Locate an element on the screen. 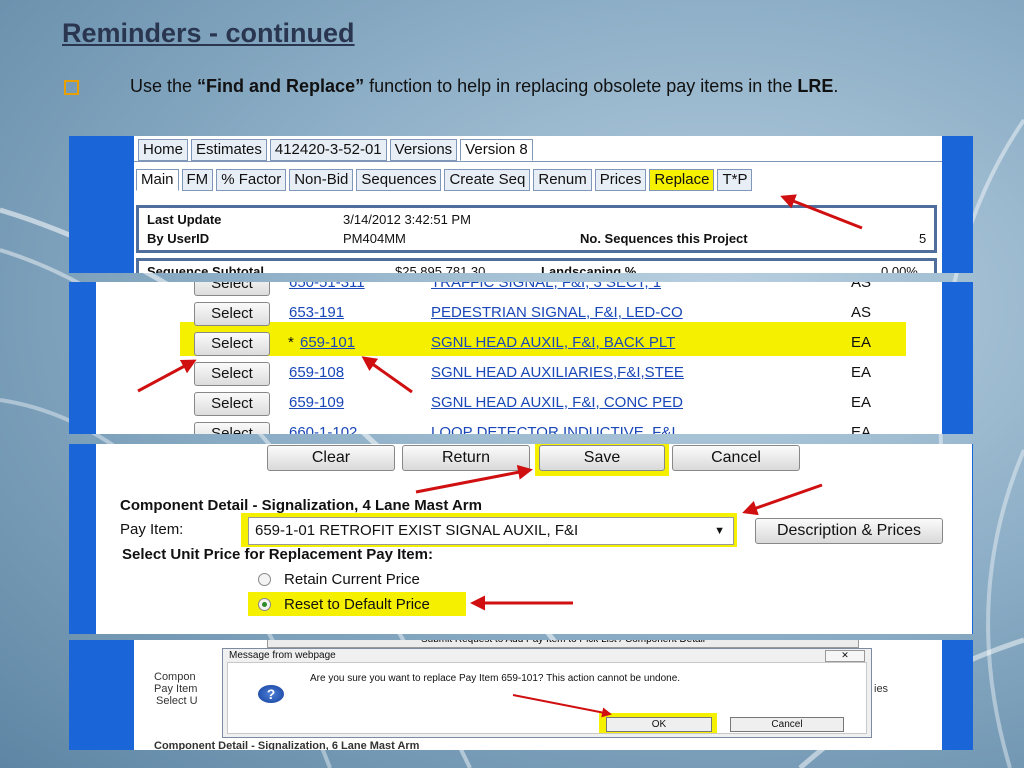 The height and width of the screenshot is (768, 1024). close-icon: ✕ is located at coordinates (845, 656).